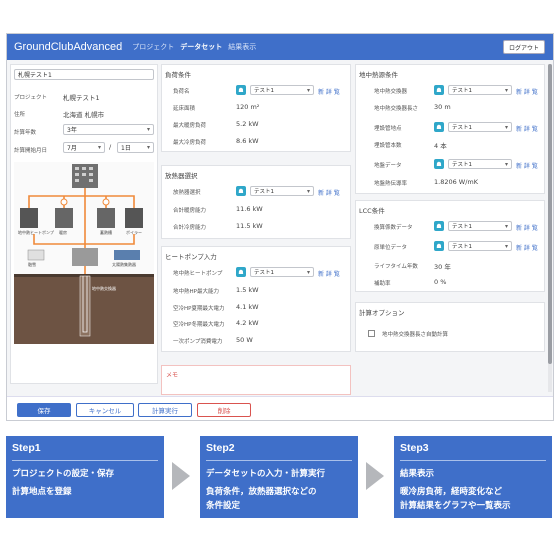 The height and width of the screenshot is (560, 560). What do you see at coordinates (247, 124) in the screenshot?
I see `max-heating-value: 5.2 kW` at bounding box center [247, 124].